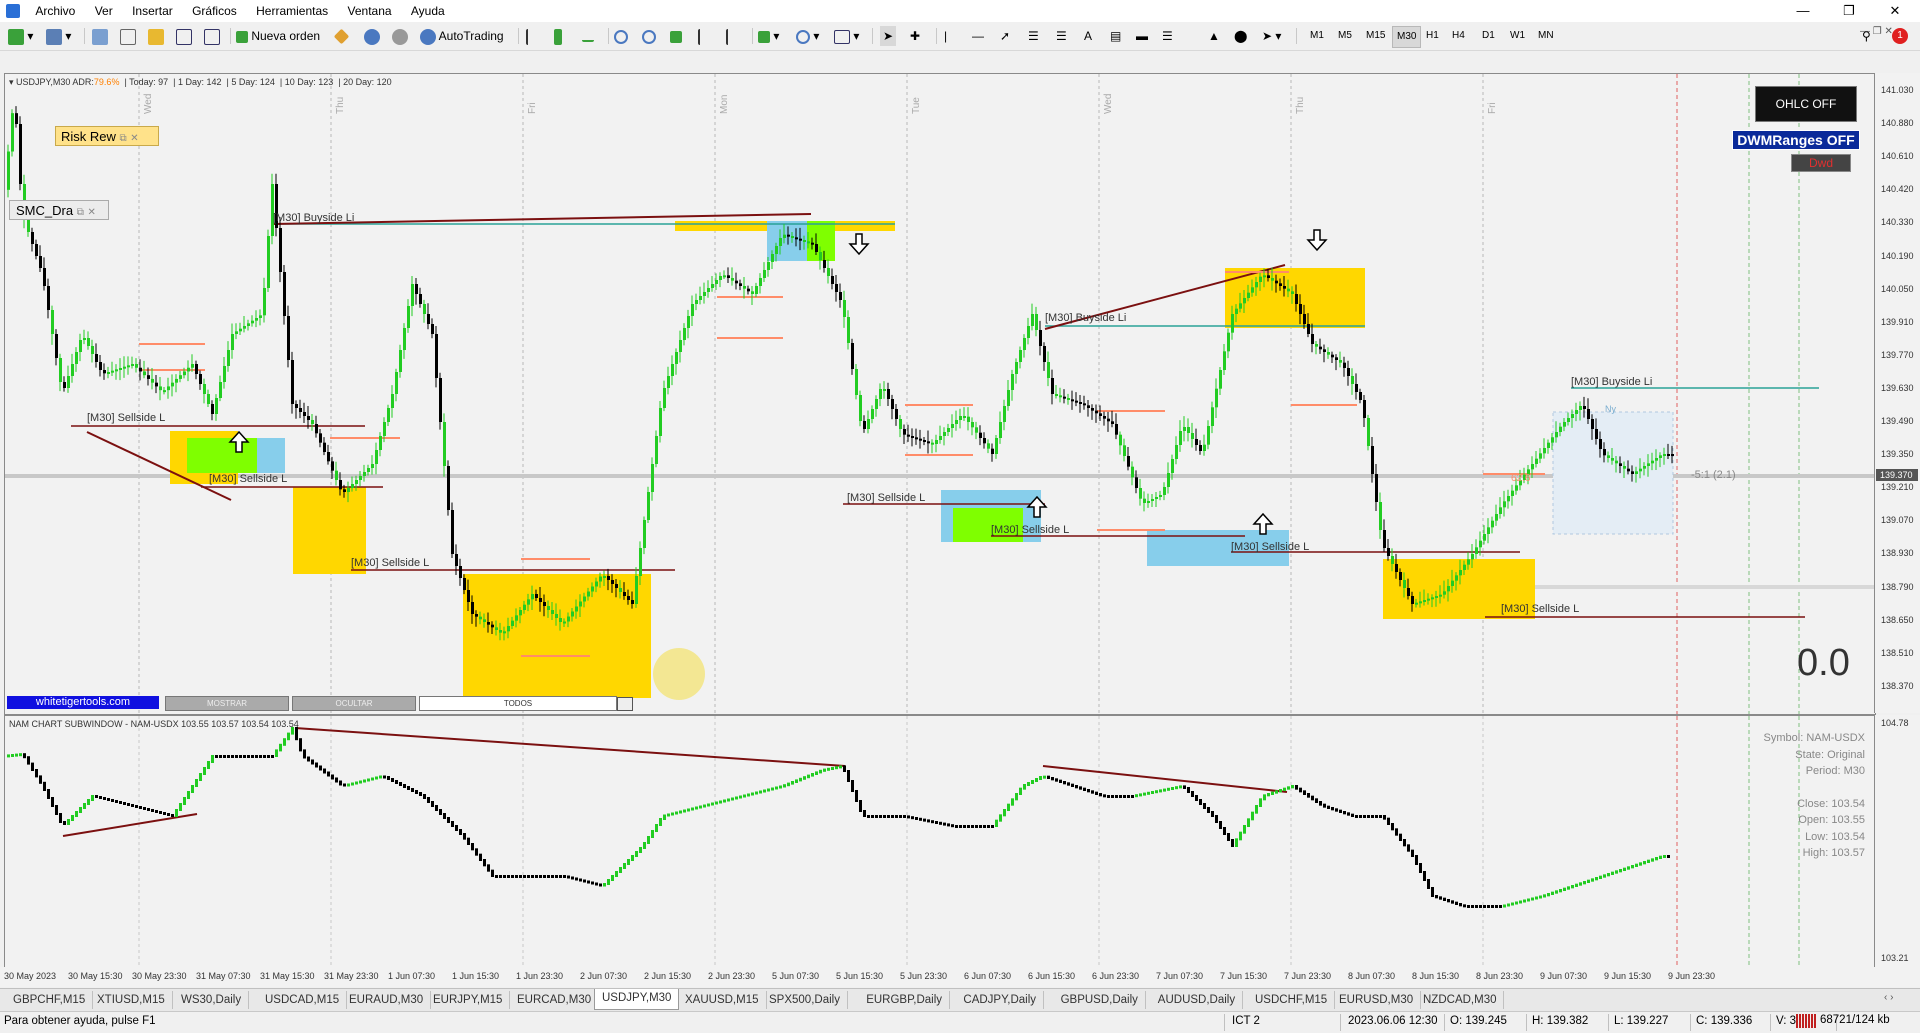  Describe the element at coordinates (807, 36) in the screenshot. I see `periods-button: ▾` at that location.